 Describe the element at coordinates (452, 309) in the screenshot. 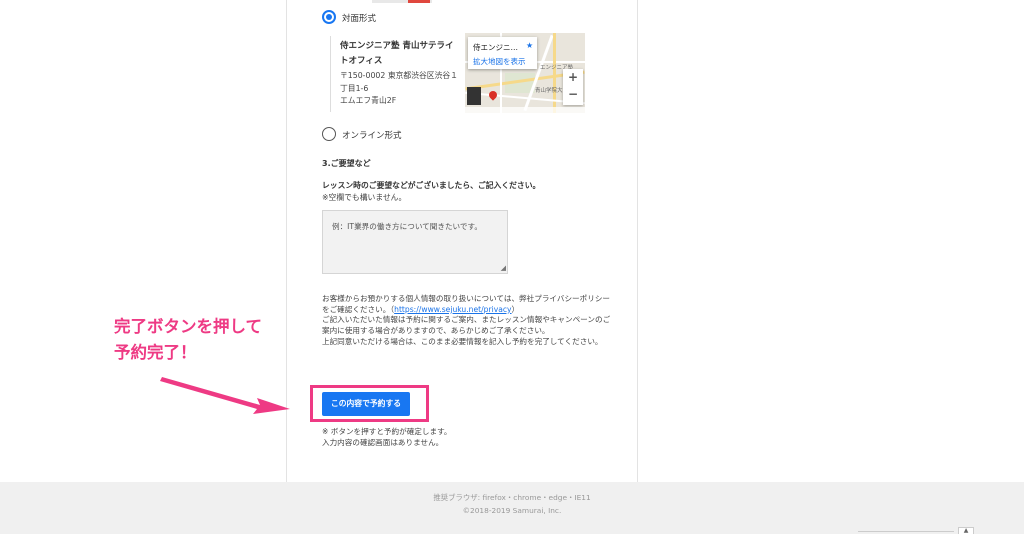

I see `privacy-policy-link: https://www.sejuku.net/privacy` at that location.